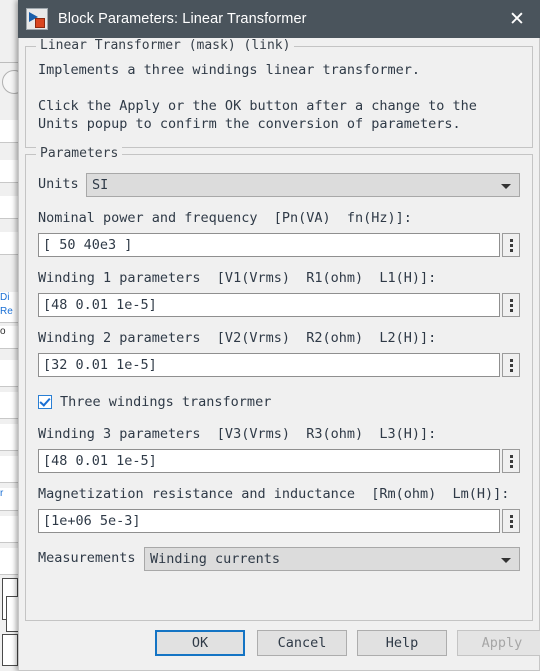 Image resolution: width=540 pixels, height=671 pixels. What do you see at coordinates (269, 305) in the screenshot?
I see `winding1-input: [48 0.01 1e-5]` at bounding box center [269, 305].